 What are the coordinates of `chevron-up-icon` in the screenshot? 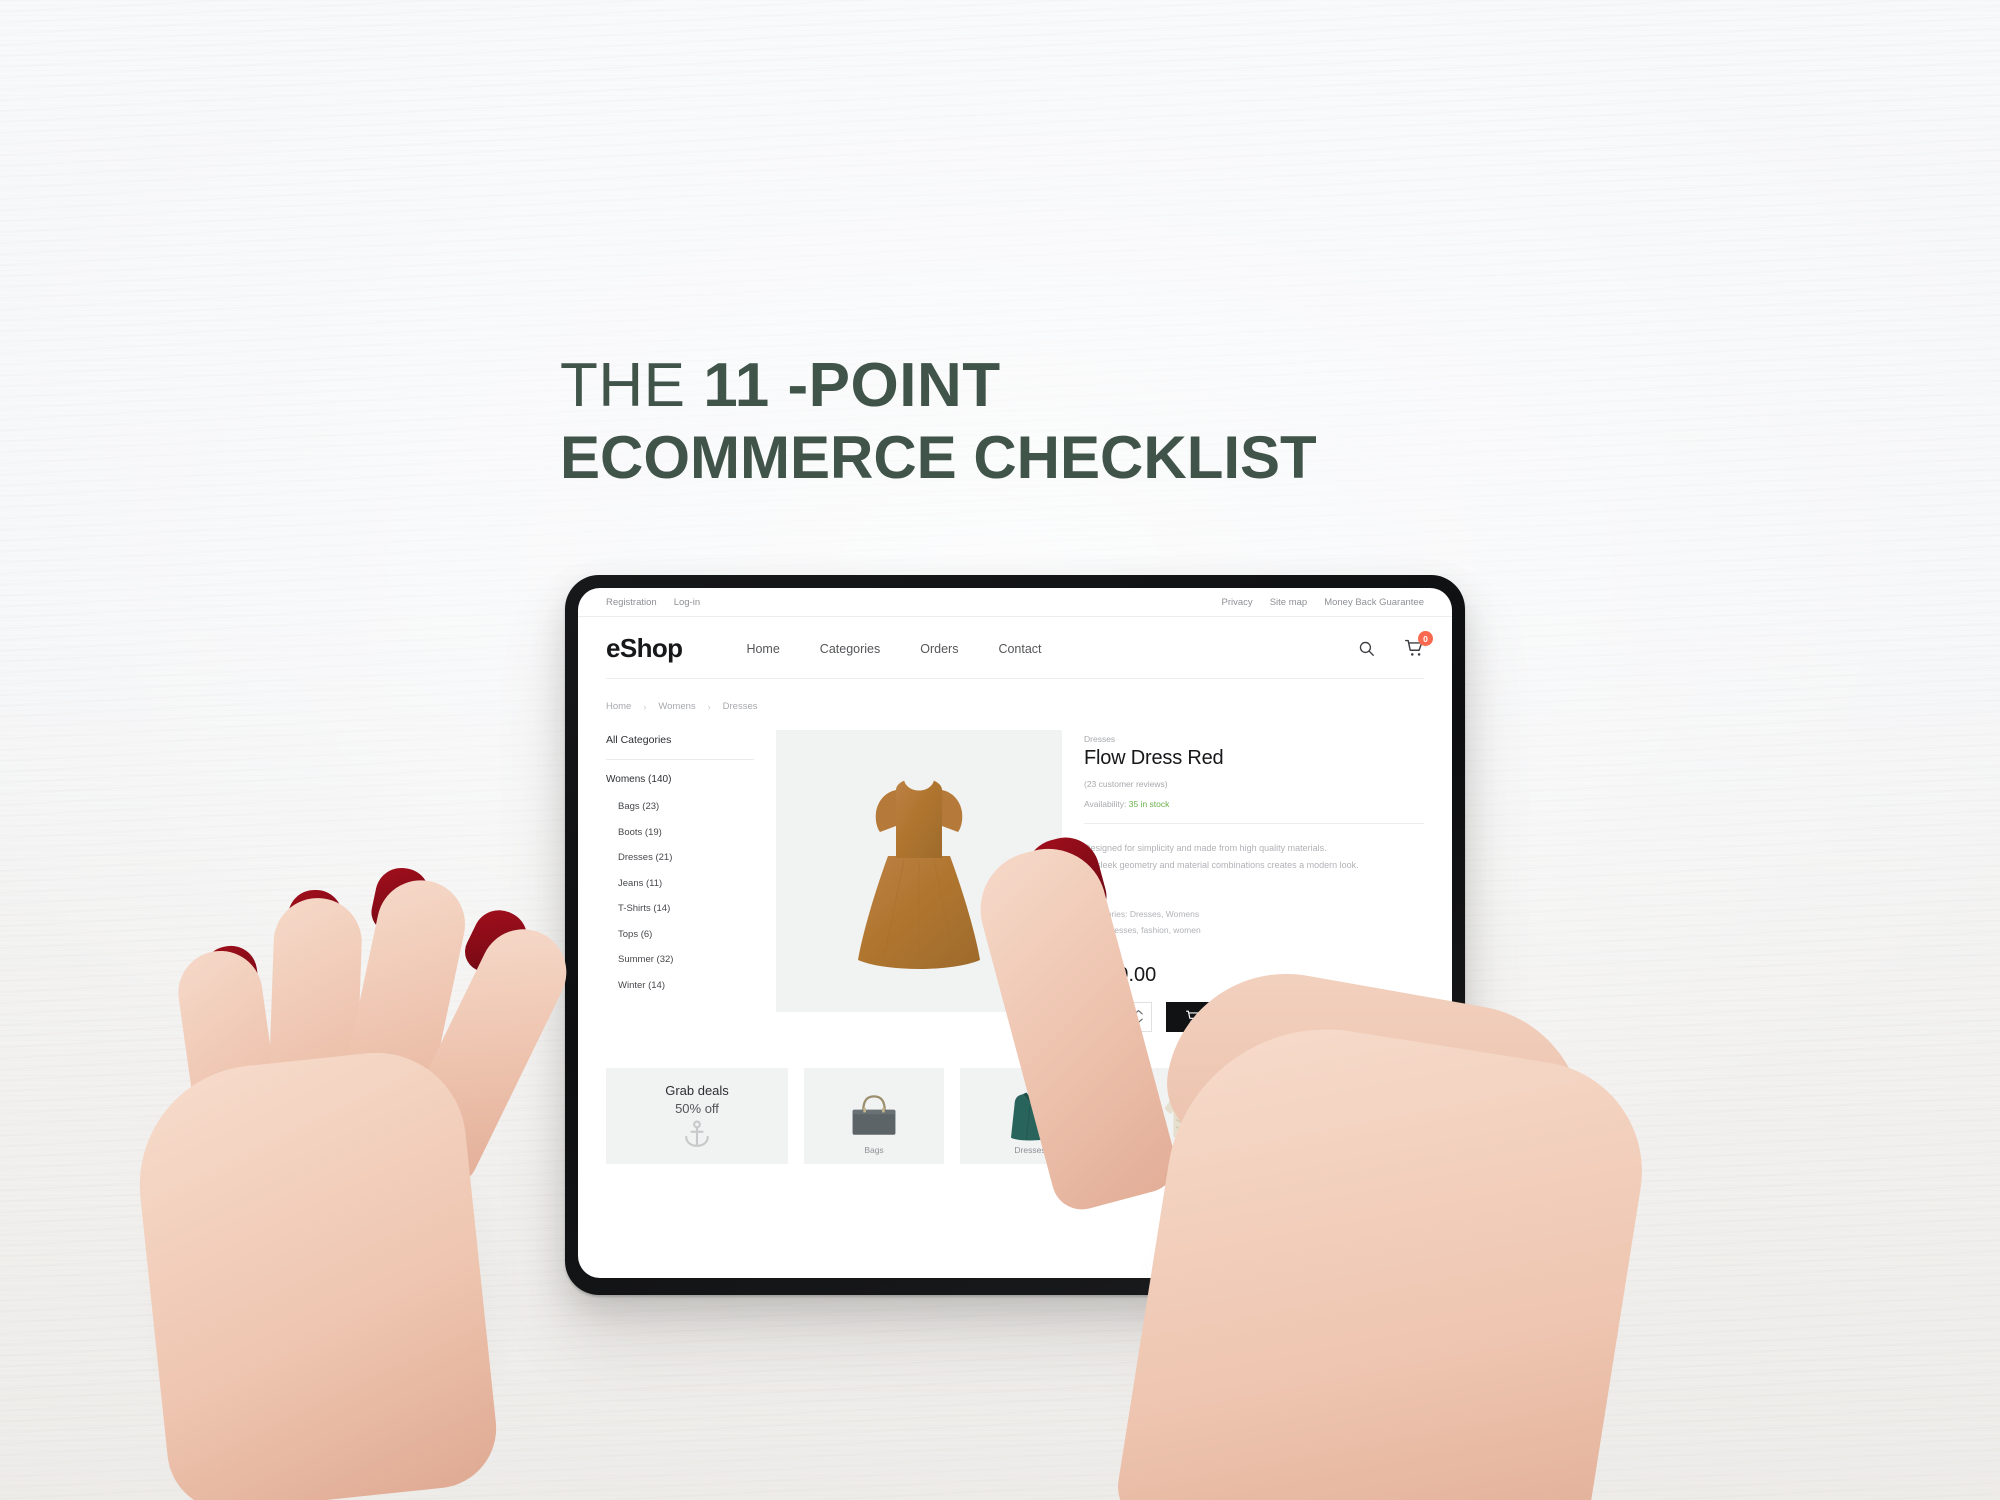 It's located at (1138, 1012).